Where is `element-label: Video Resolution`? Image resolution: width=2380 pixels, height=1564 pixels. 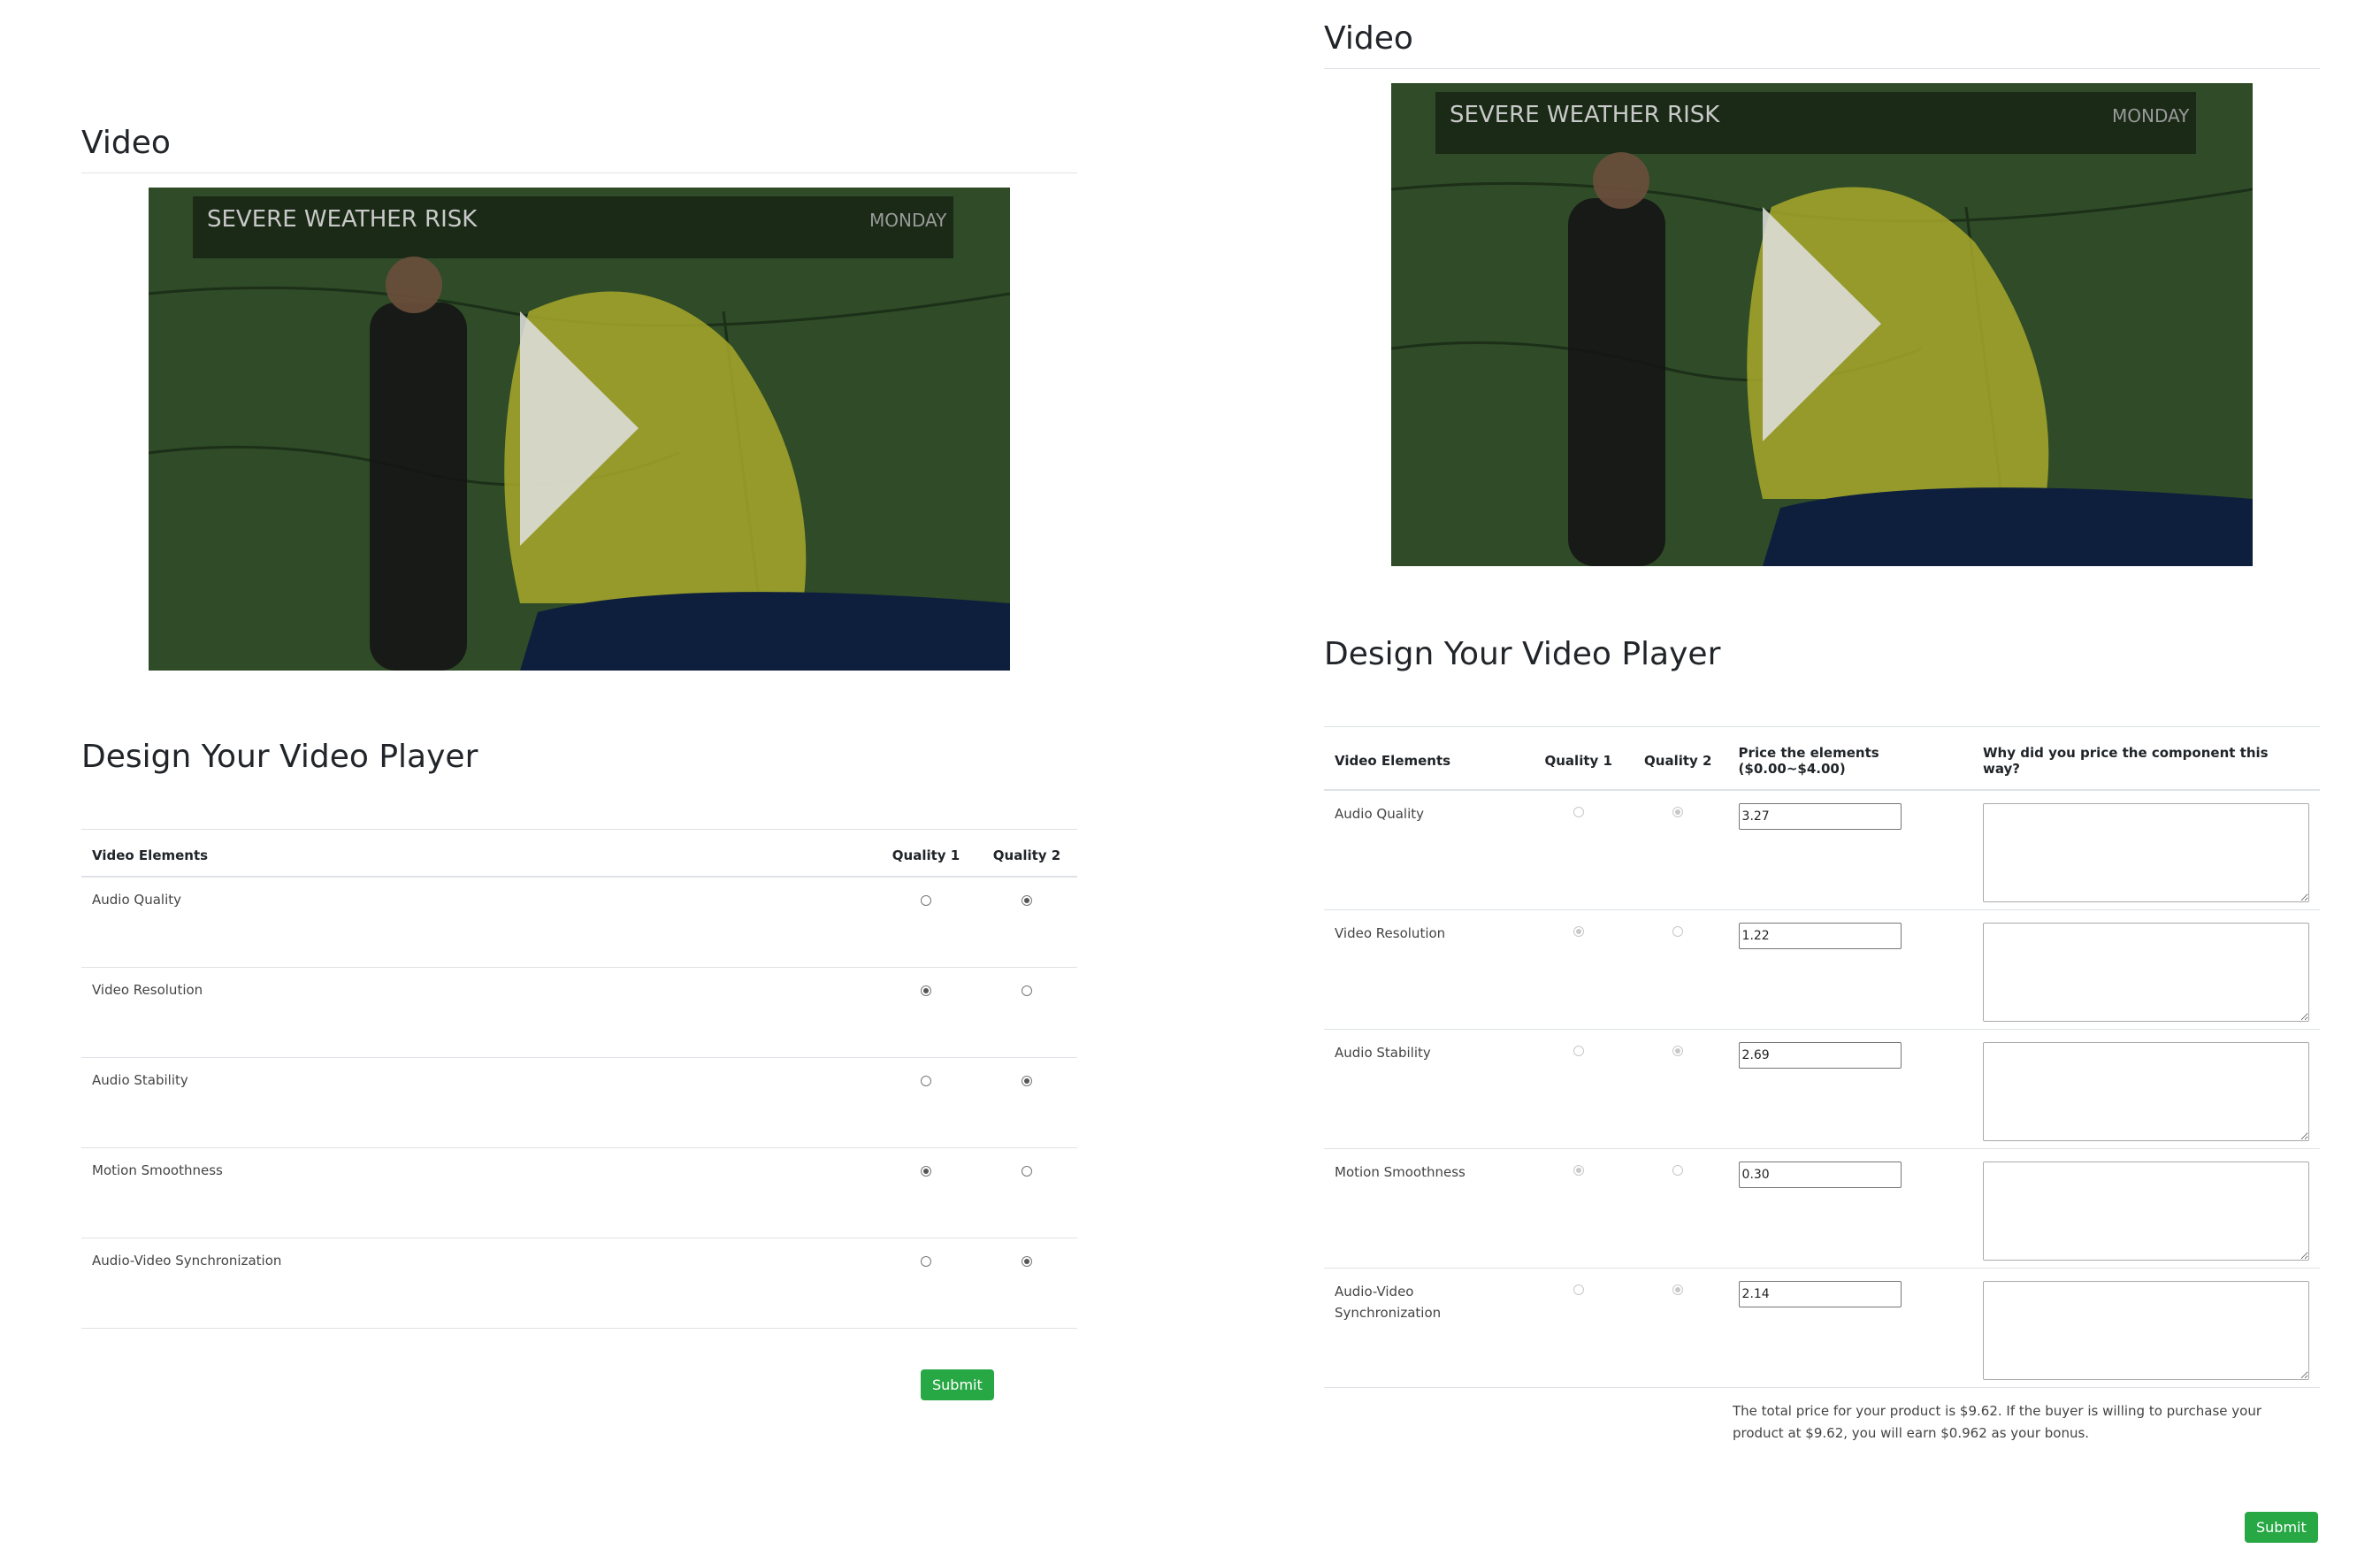
element-label: Video Resolution is located at coordinates (1426, 970).